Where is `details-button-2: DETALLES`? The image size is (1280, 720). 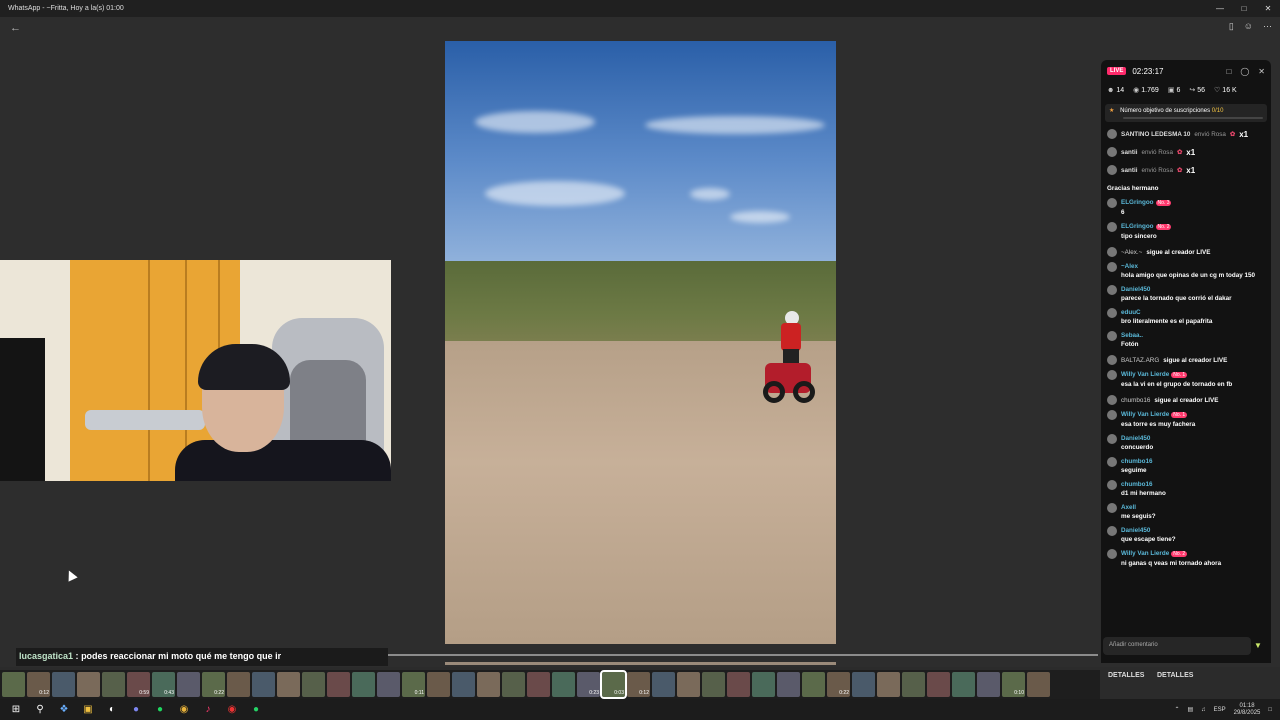
details-button-2: DETALLES is located at coordinates (1175, 675).